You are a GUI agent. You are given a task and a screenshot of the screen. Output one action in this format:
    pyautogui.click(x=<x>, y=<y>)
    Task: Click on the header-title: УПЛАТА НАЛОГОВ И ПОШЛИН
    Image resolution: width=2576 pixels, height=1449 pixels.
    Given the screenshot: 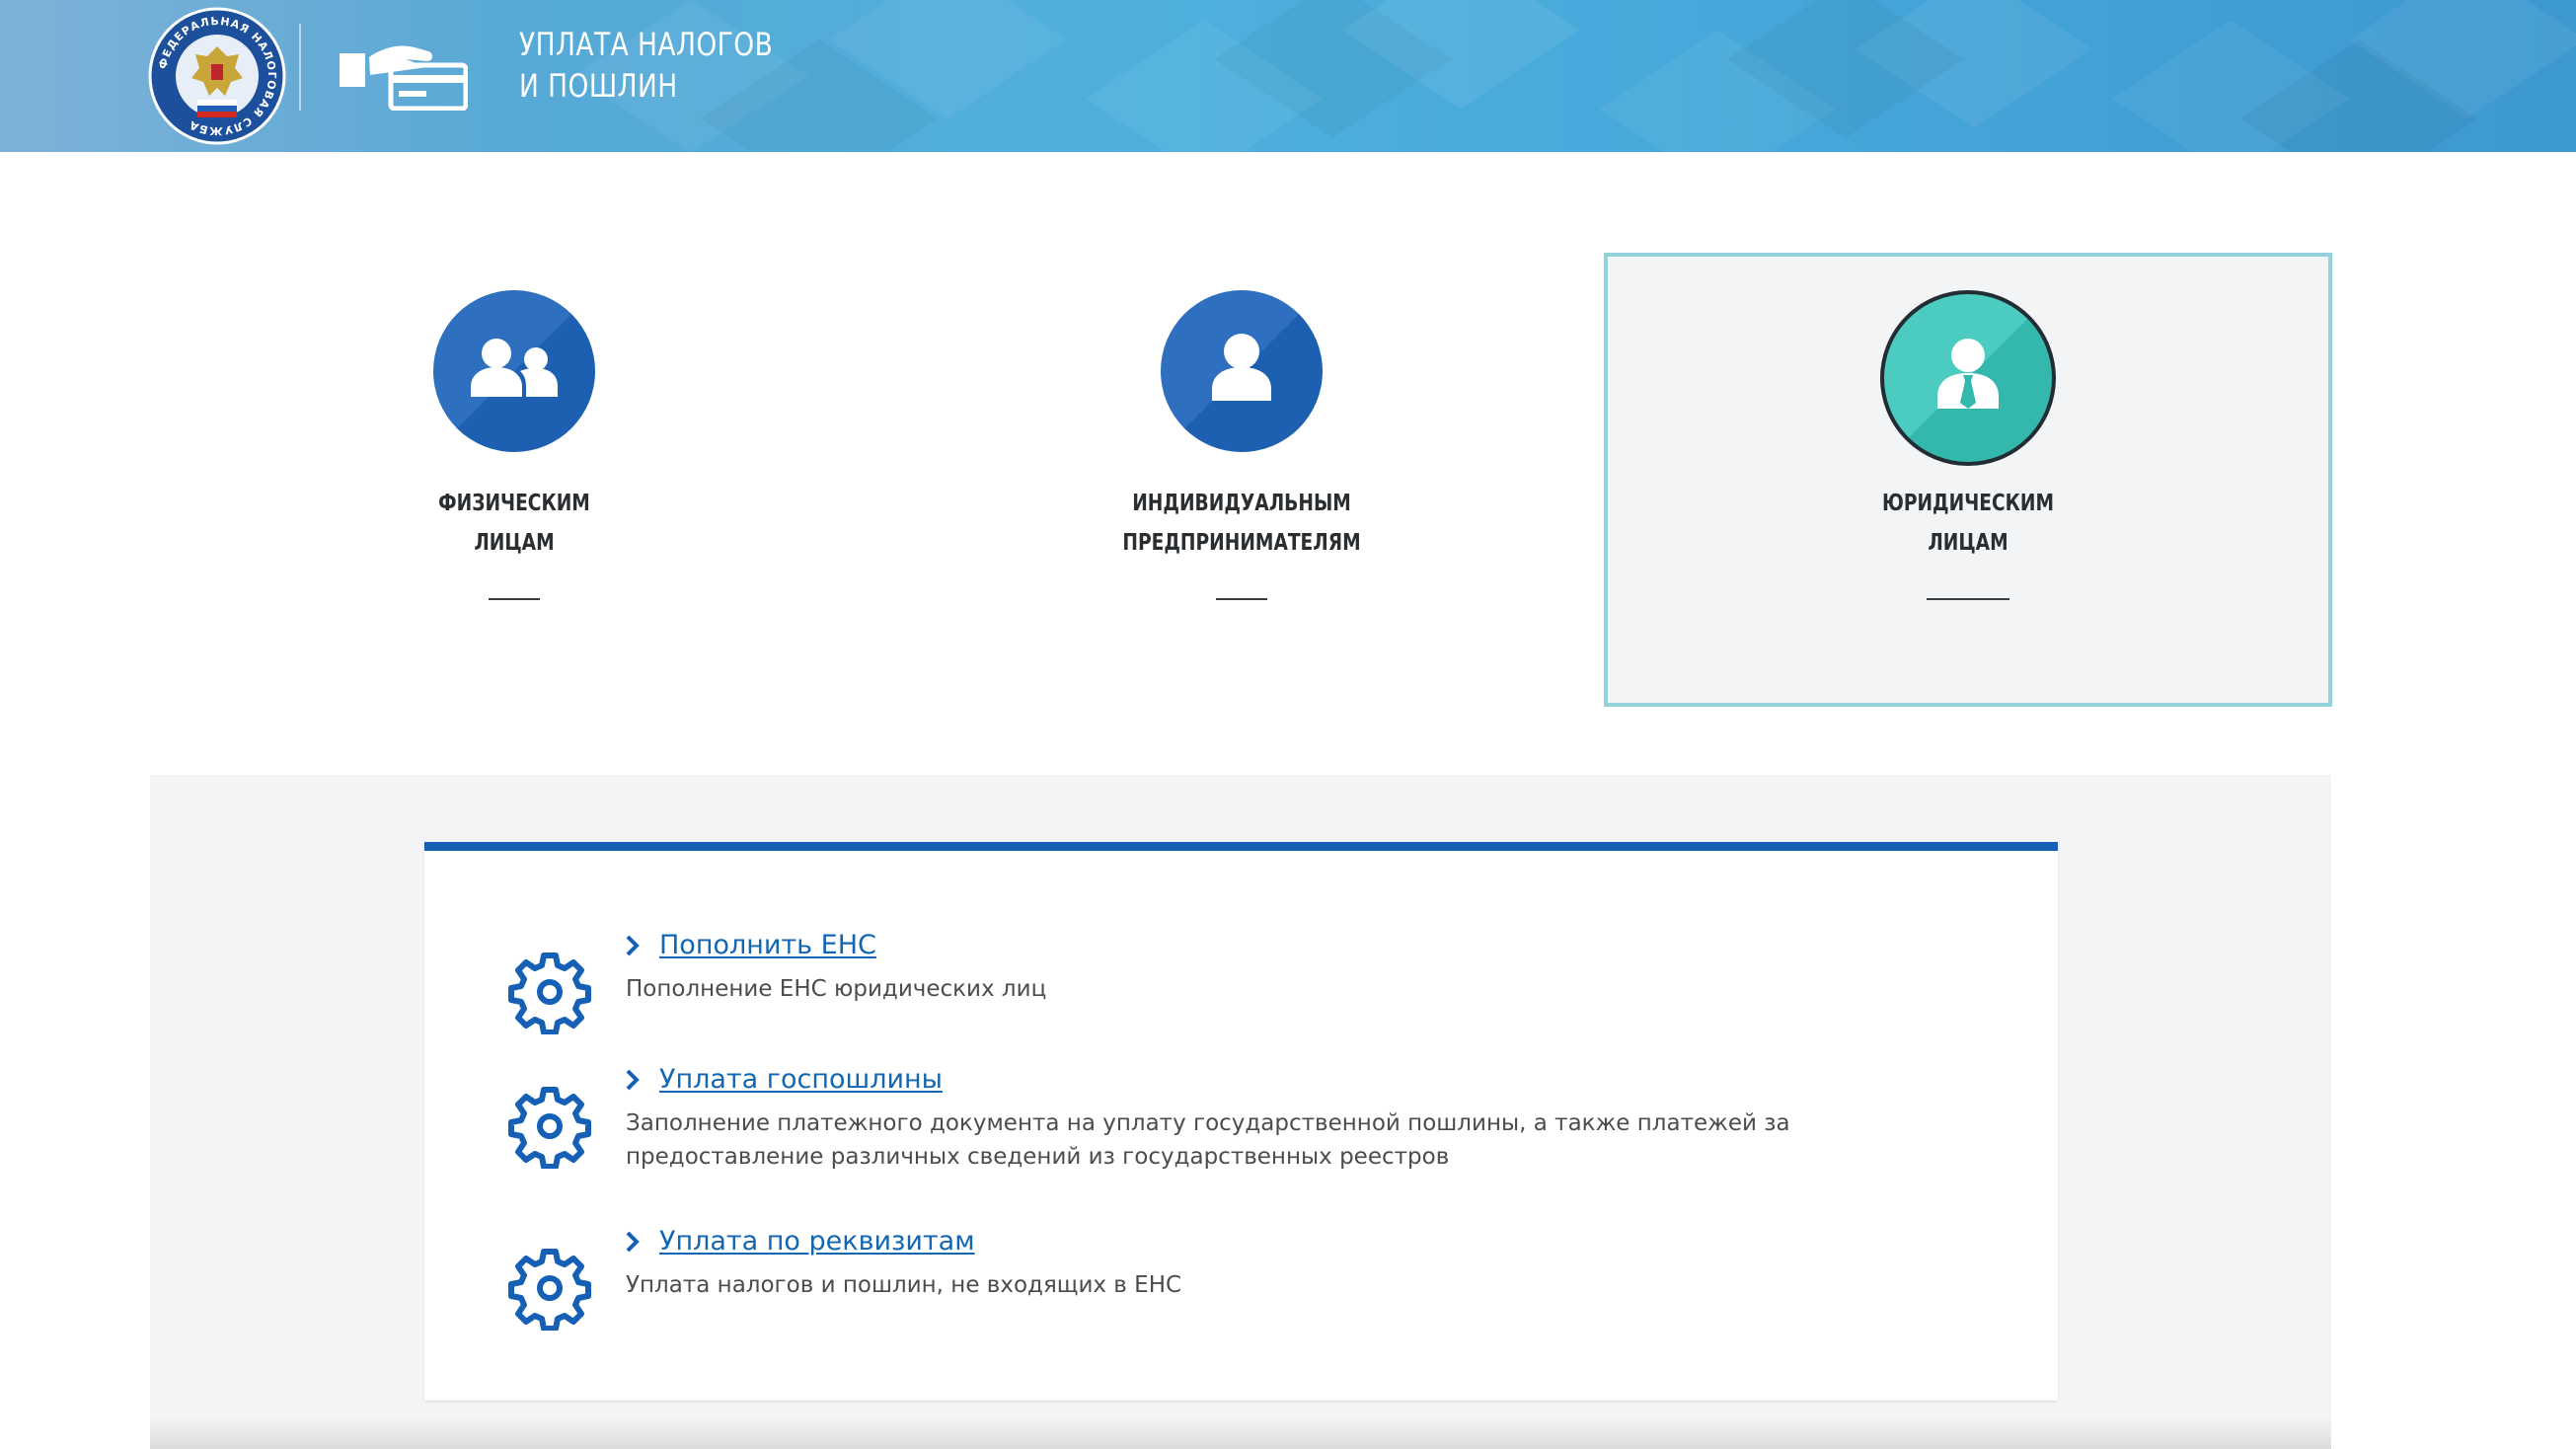 What is the action you would take?
    pyautogui.click(x=646, y=65)
    